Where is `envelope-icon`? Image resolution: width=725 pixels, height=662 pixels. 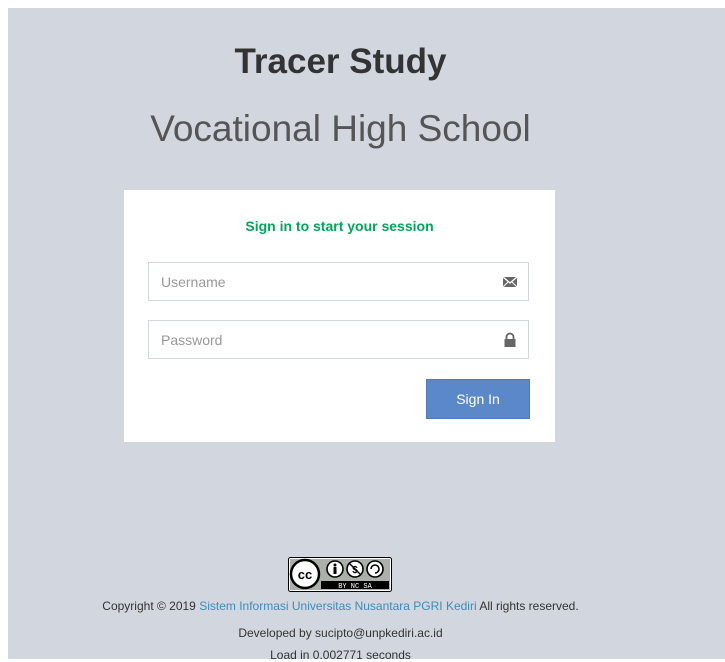
envelope-icon is located at coordinates (510, 282).